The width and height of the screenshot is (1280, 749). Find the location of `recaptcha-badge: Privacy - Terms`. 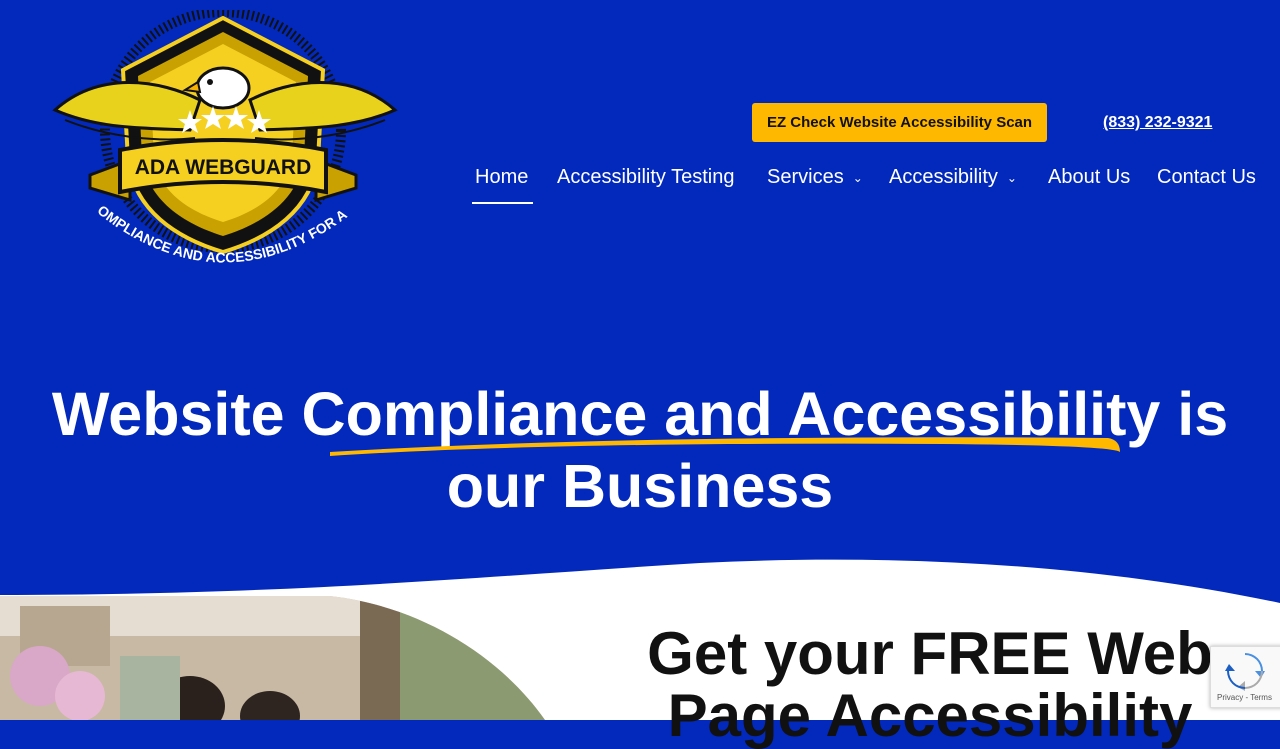

recaptcha-badge: Privacy - Terms is located at coordinates (1245, 677).